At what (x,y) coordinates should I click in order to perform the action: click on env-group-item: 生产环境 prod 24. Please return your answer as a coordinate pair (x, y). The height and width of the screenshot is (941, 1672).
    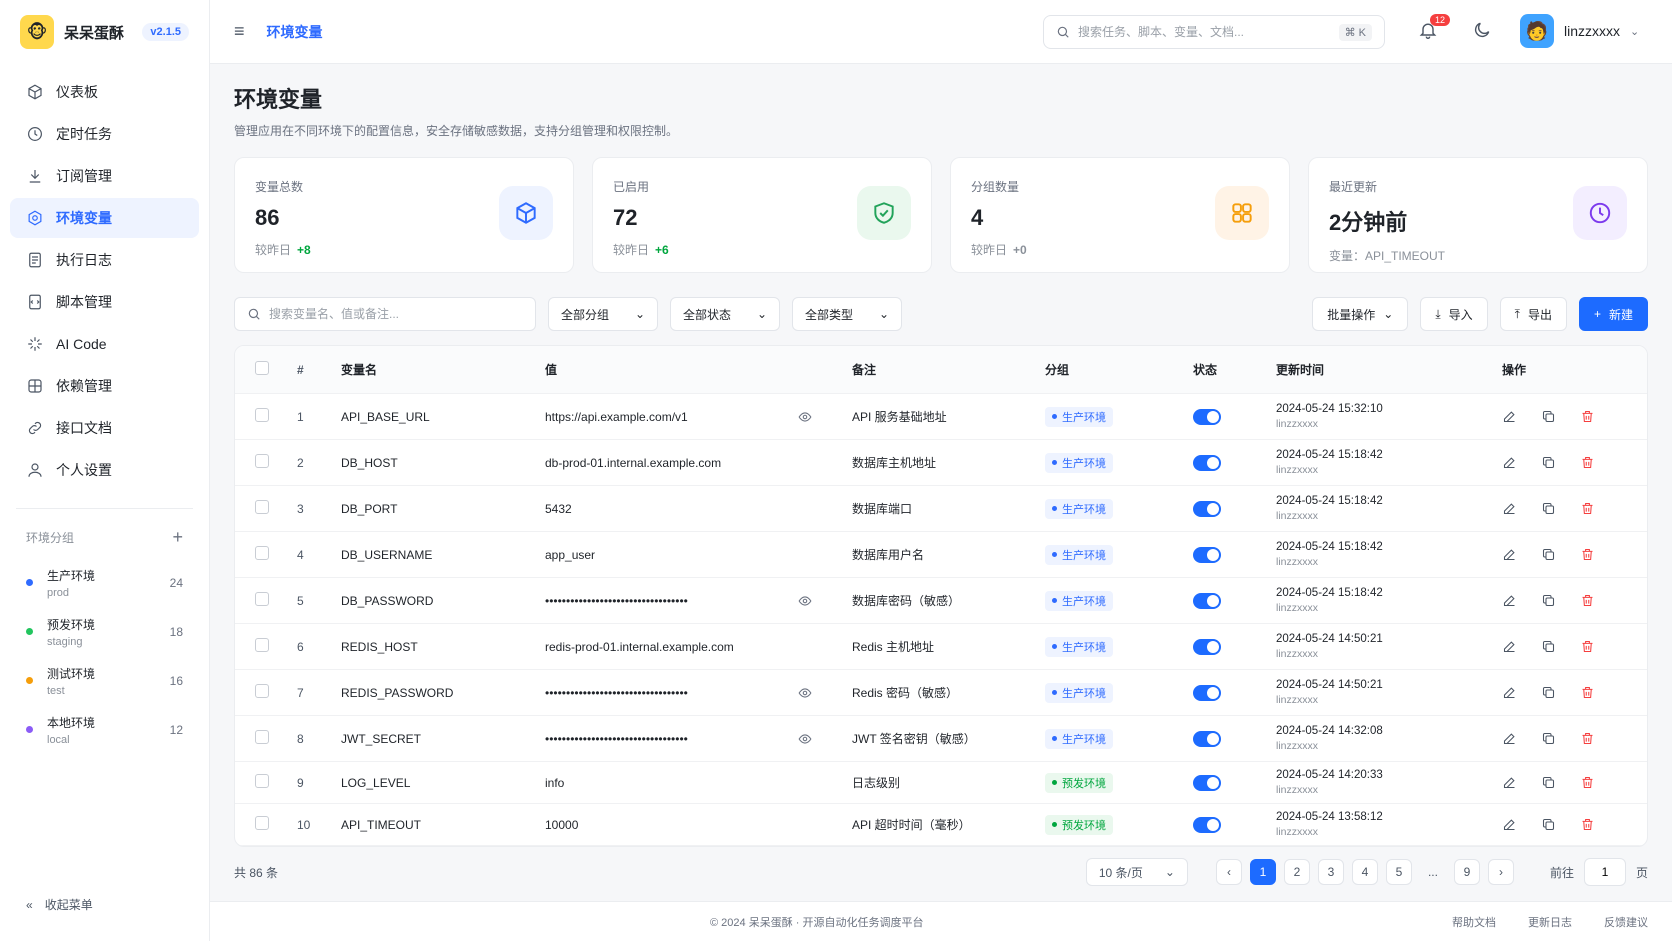
    Looking at the image, I should click on (104, 582).